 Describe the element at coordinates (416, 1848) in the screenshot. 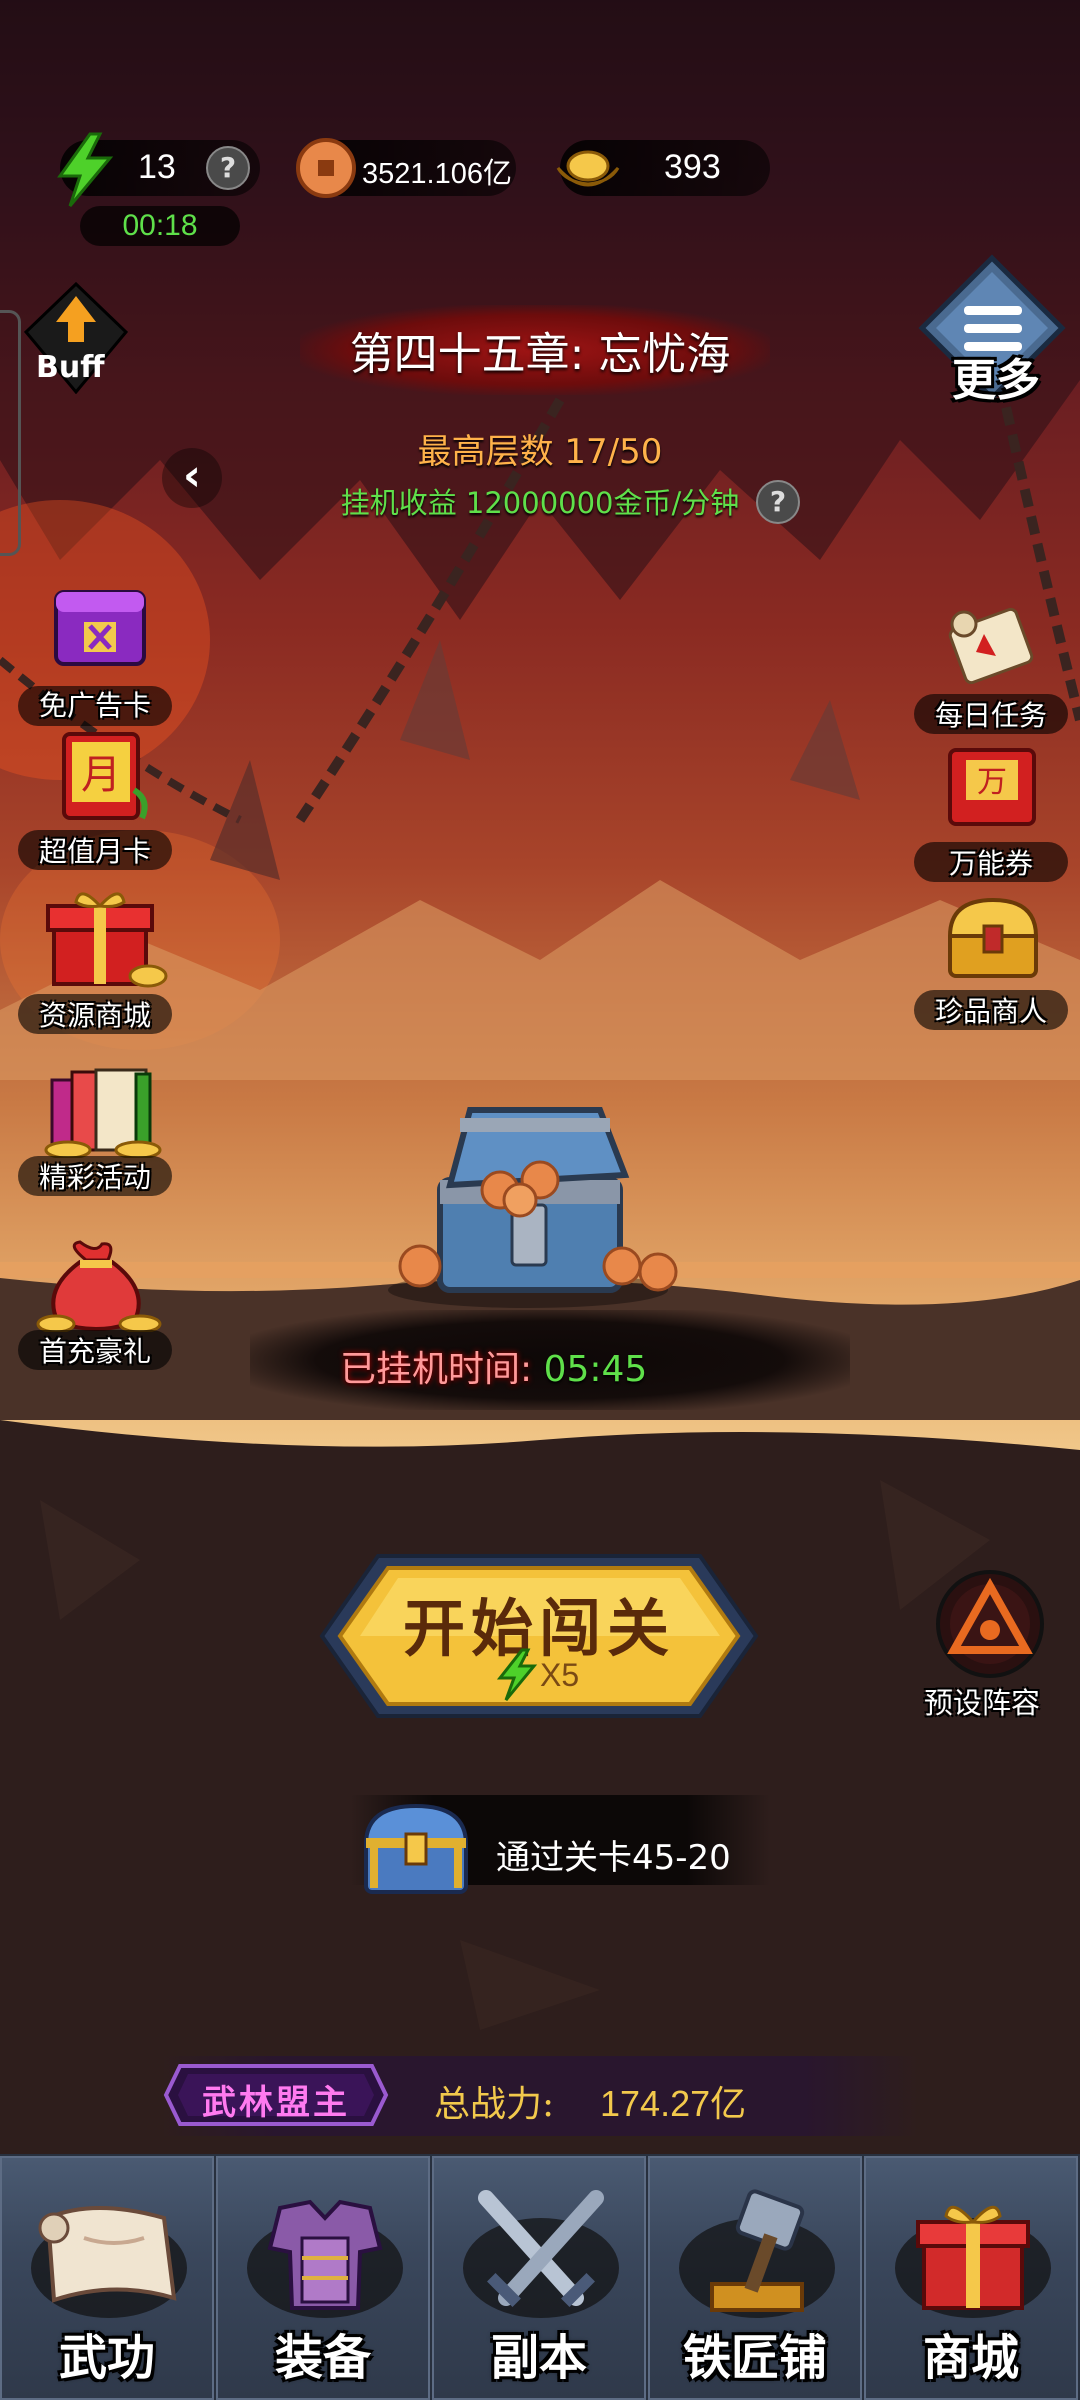

I see `reward-chest-icon` at that location.